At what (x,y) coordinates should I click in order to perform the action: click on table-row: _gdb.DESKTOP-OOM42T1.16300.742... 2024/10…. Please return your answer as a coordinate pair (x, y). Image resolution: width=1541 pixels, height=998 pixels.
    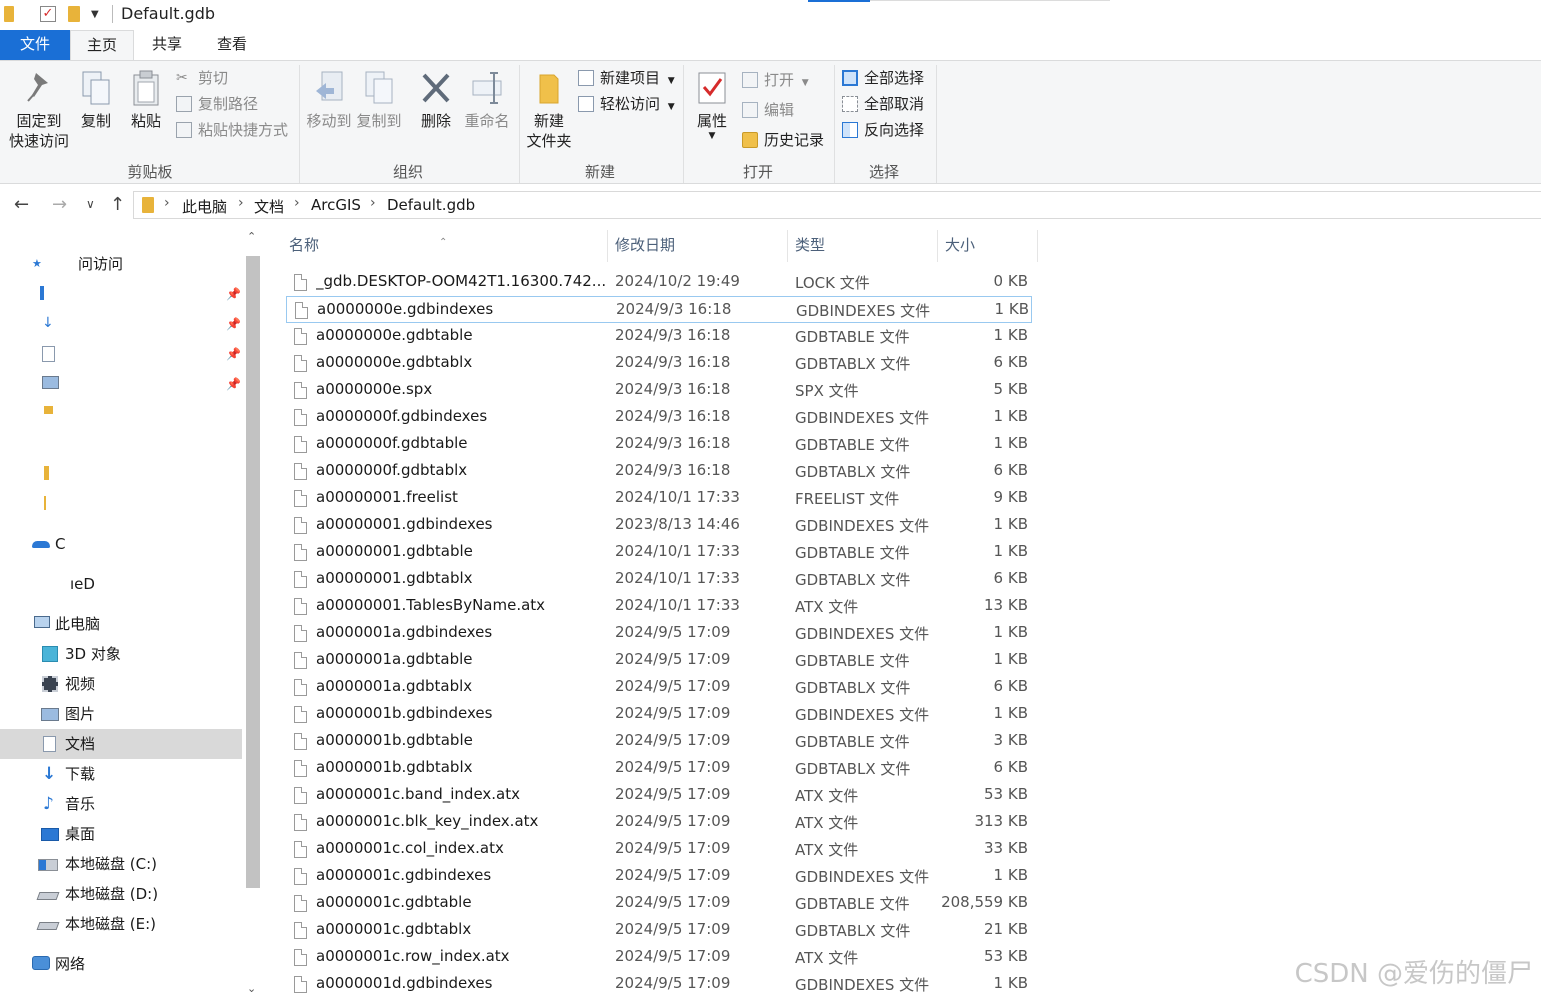
    Looking at the image, I should click on (659, 282).